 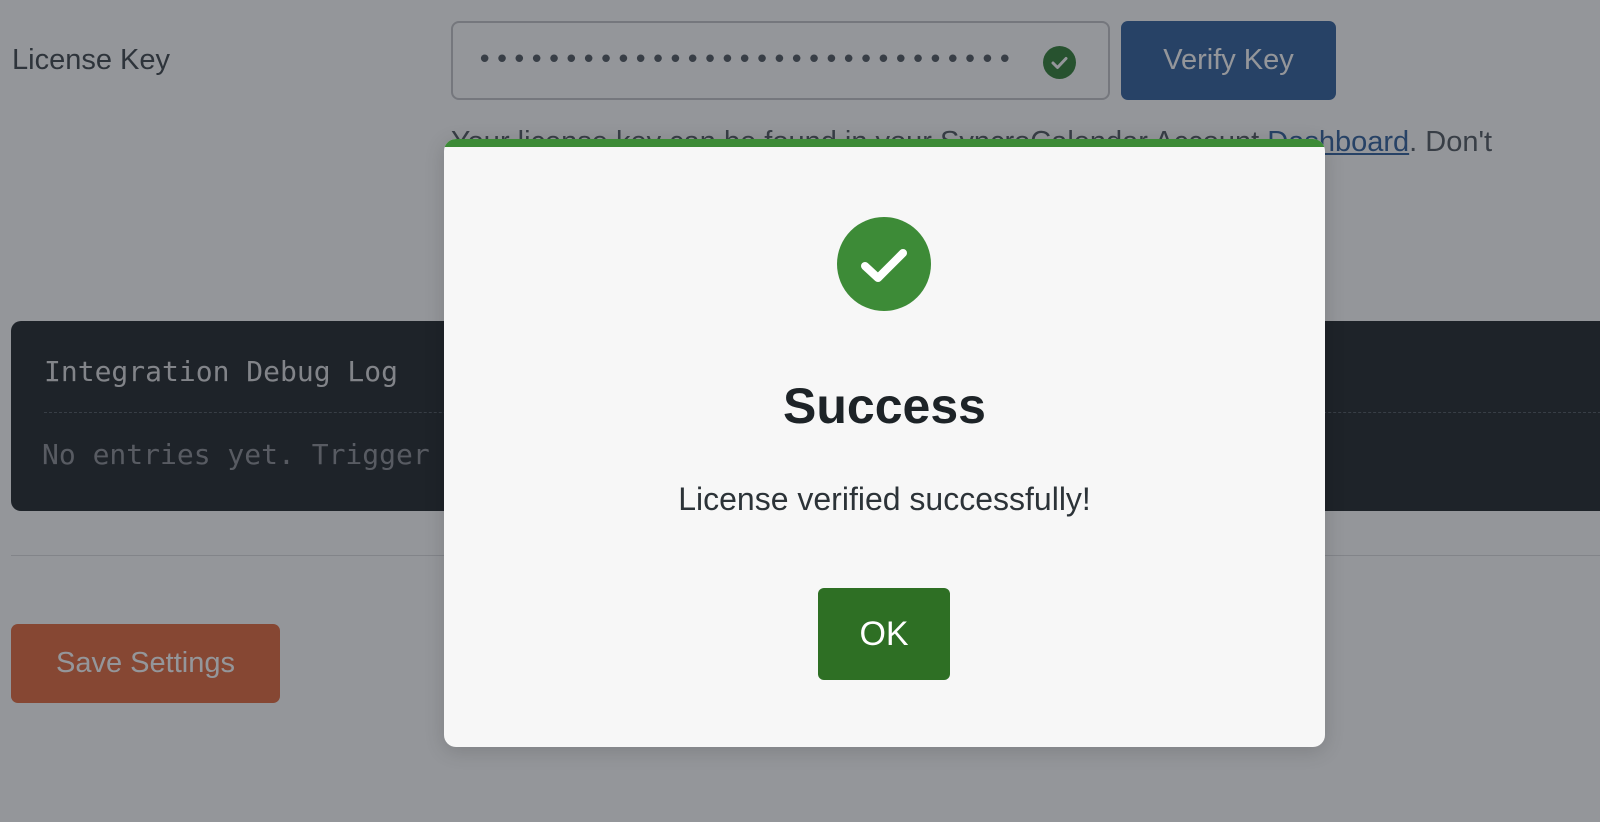 What do you see at coordinates (884, 406) in the screenshot?
I see `dialog-title: Success` at bounding box center [884, 406].